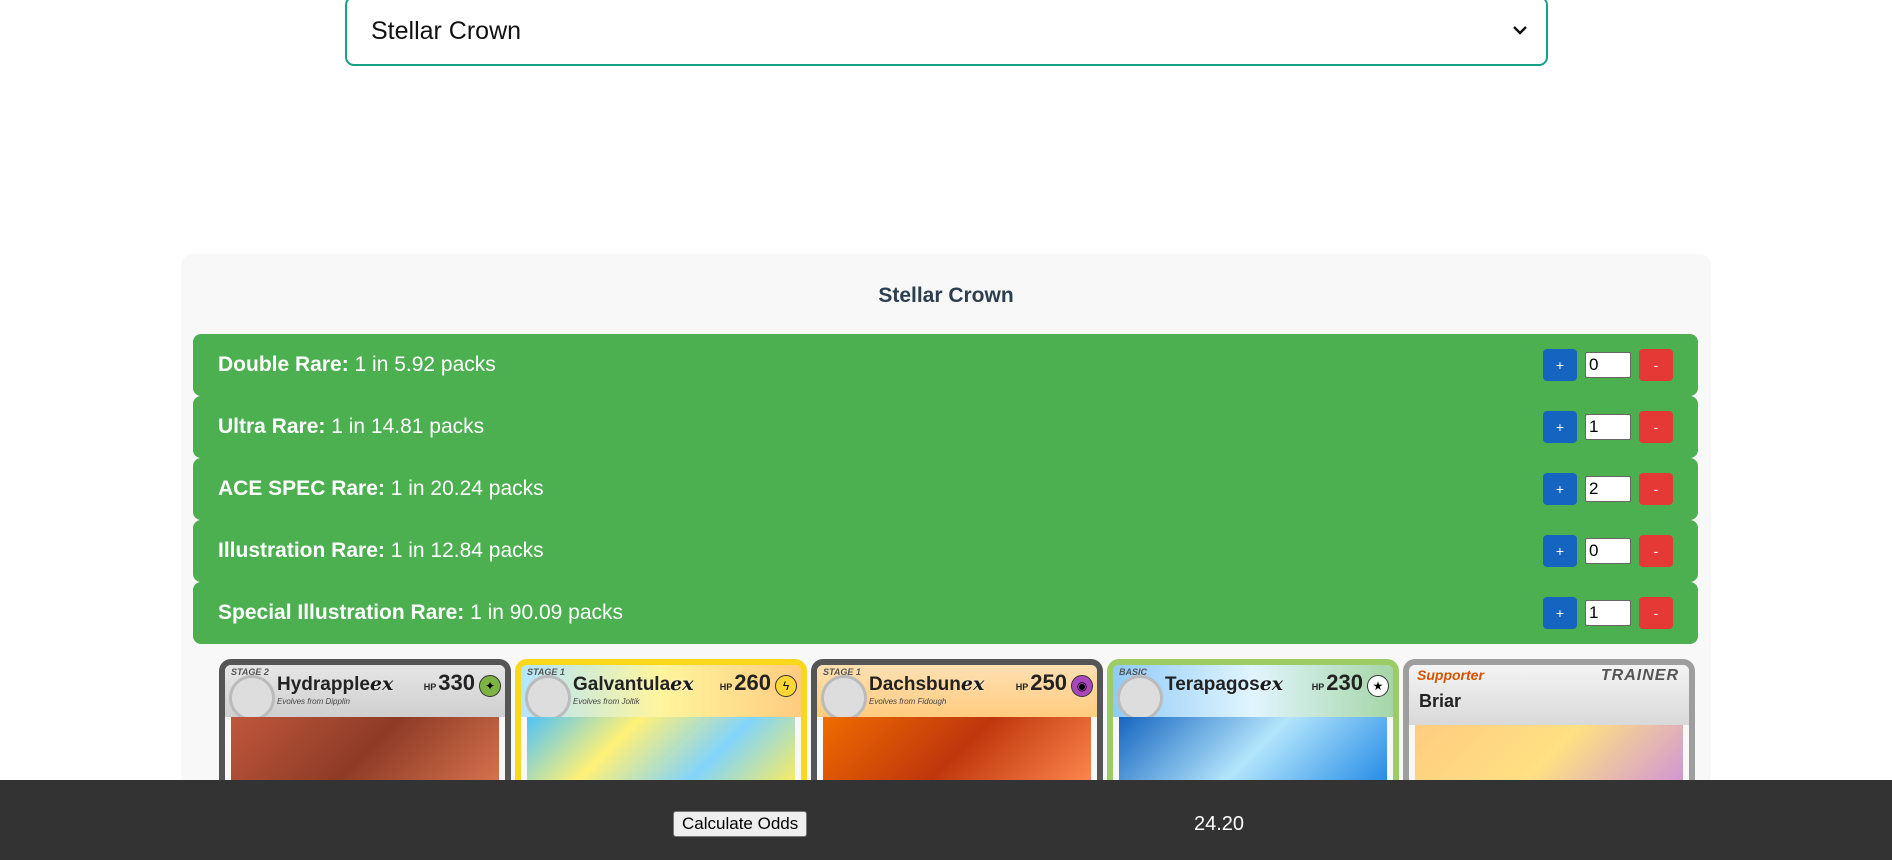 The image size is (1892, 860). Describe the element at coordinates (1378, 686) in the screenshot. I see `colorless-energy-icon: ★` at that location.